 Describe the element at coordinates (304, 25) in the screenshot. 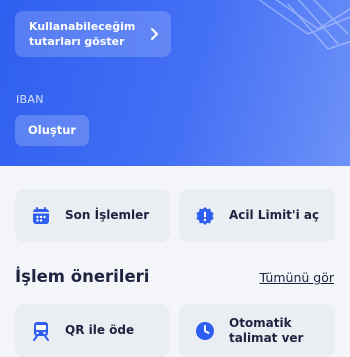

I see `card-pattern-icon` at that location.